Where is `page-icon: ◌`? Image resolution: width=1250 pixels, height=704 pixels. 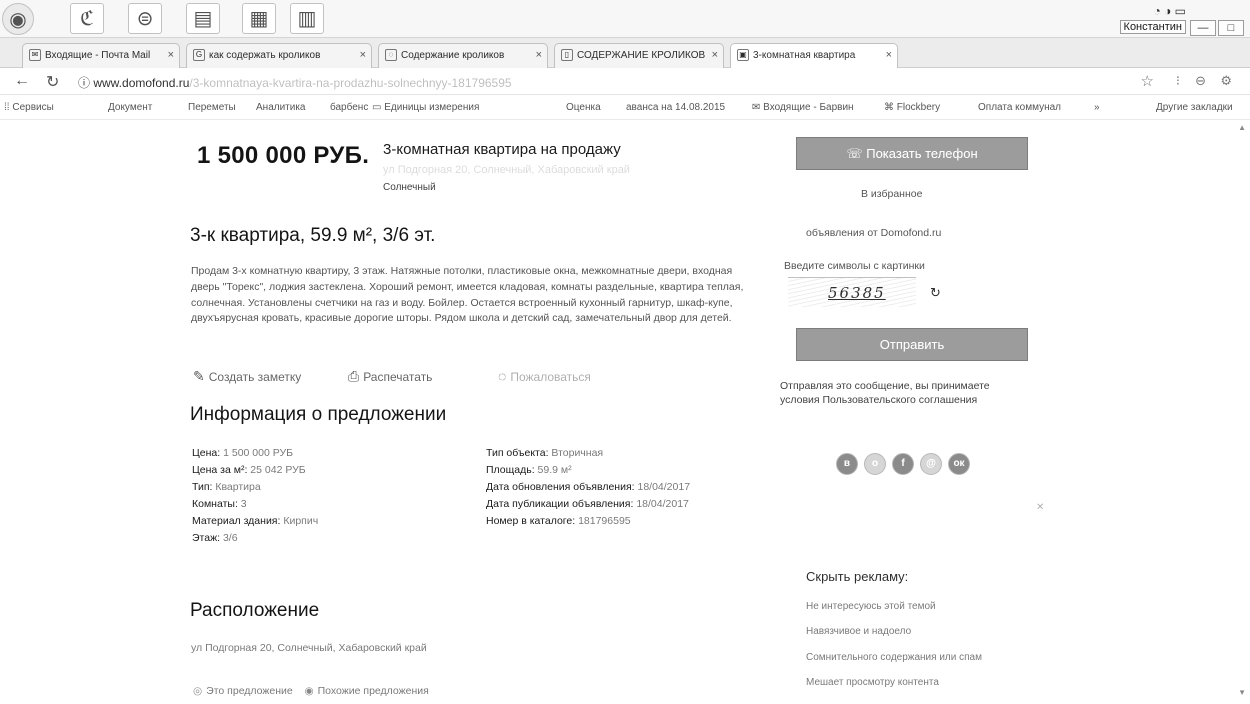 page-icon: ◌ is located at coordinates (391, 55).